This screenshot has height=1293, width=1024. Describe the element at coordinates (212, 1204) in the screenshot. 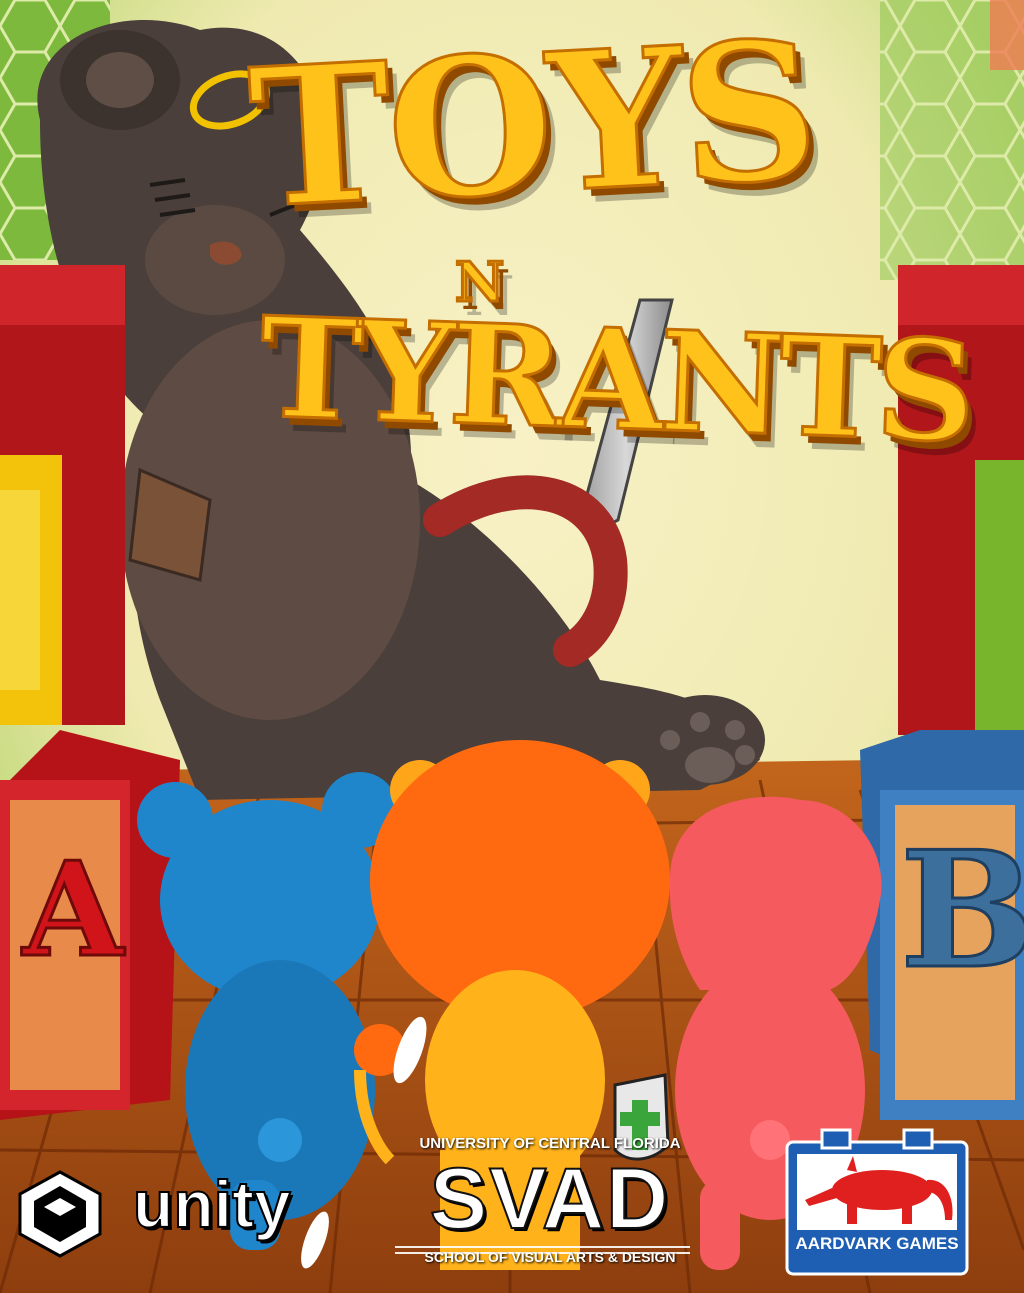

I see `unity-wordmark: unity` at that location.